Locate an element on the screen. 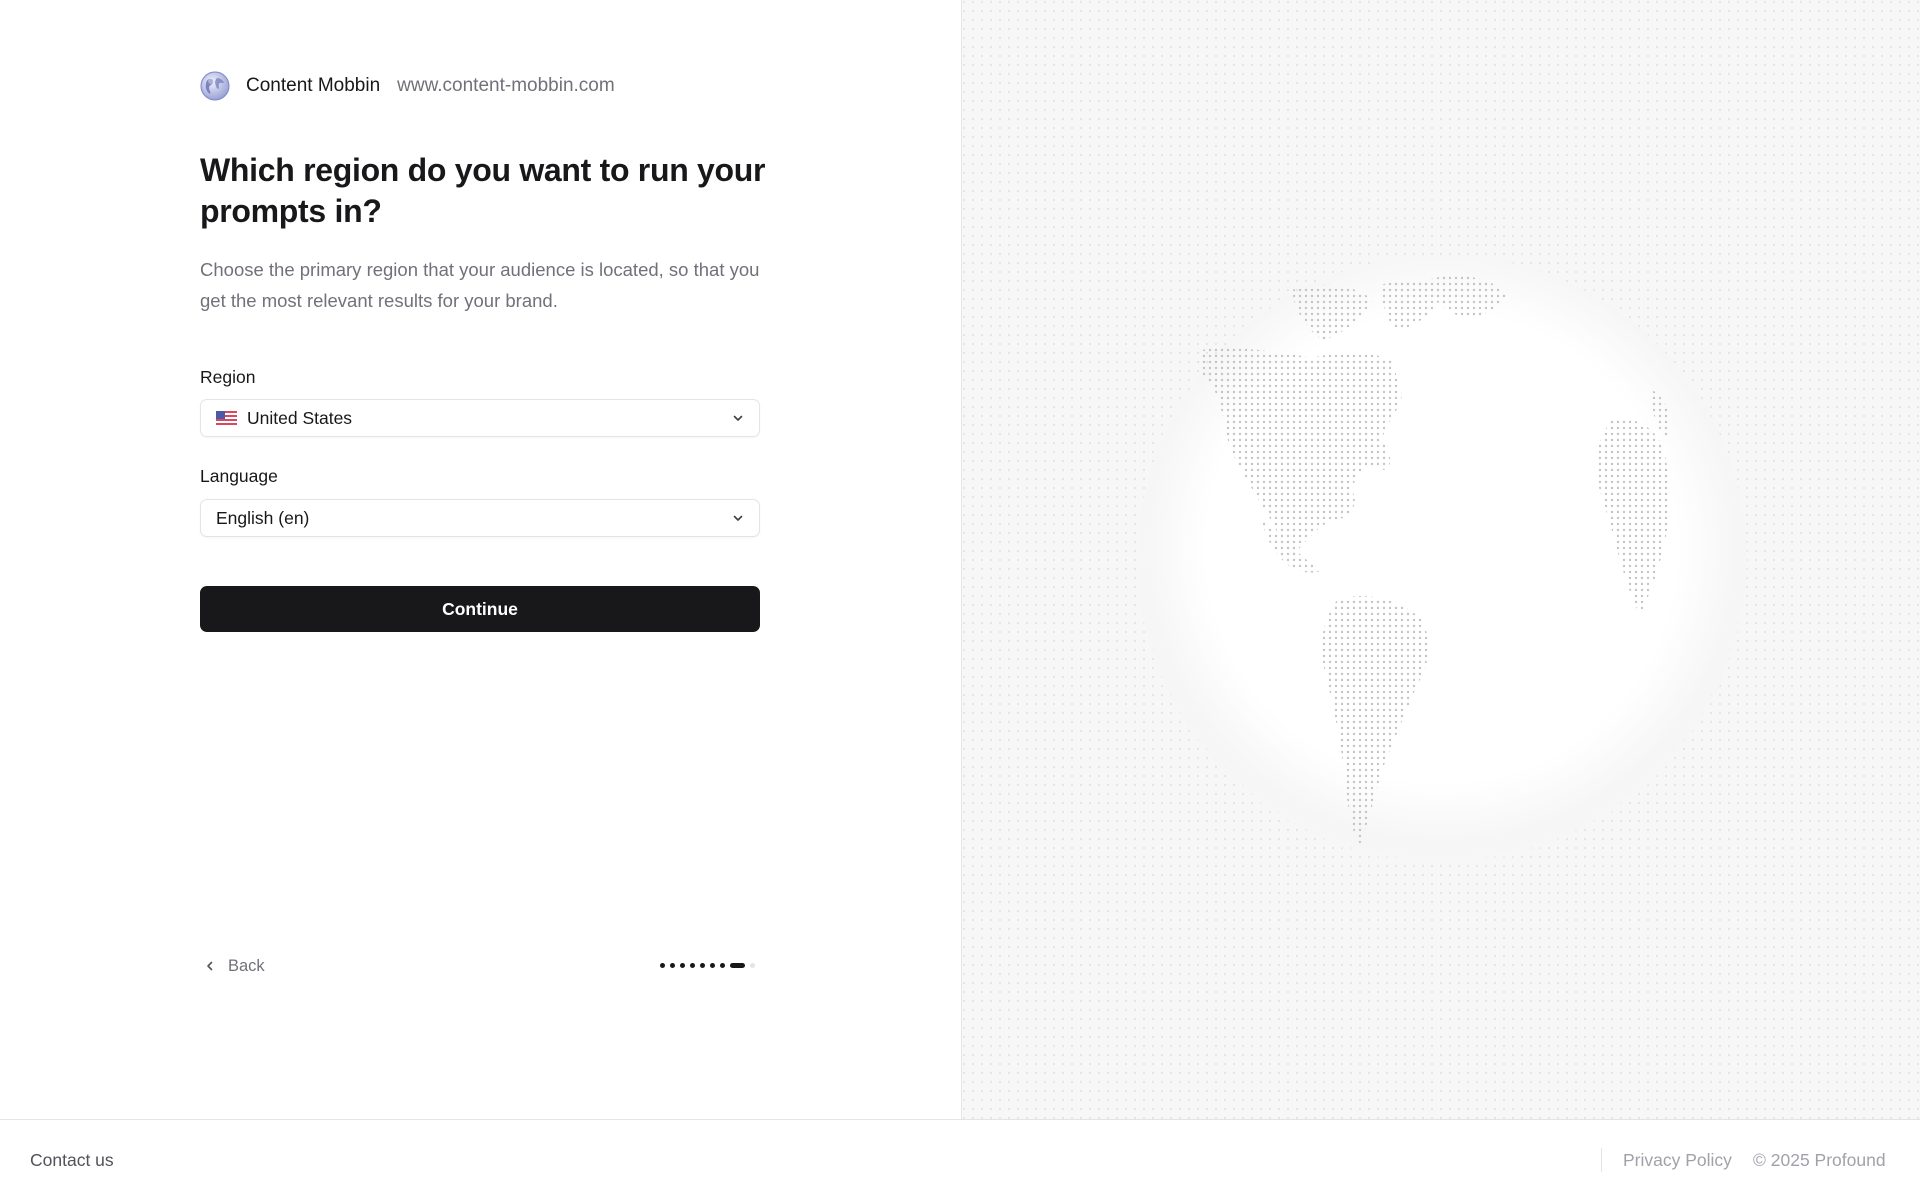  privacy-policy-link: Privacy Policy is located at coordinates (1677, 1160).